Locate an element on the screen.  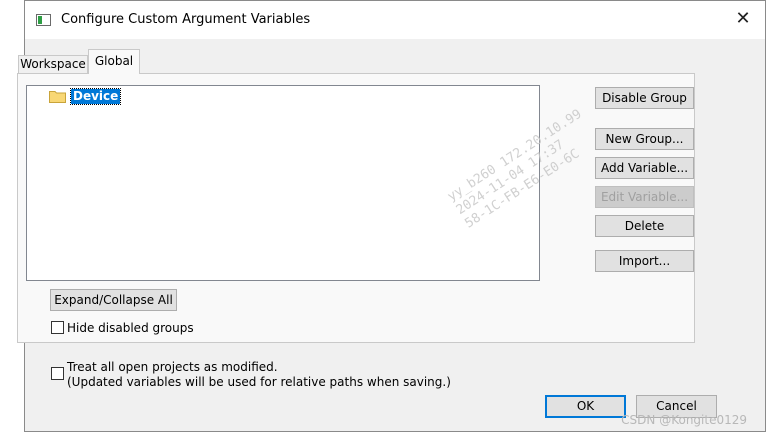
close-icon: ✕ is located at coordinates (743, 19).